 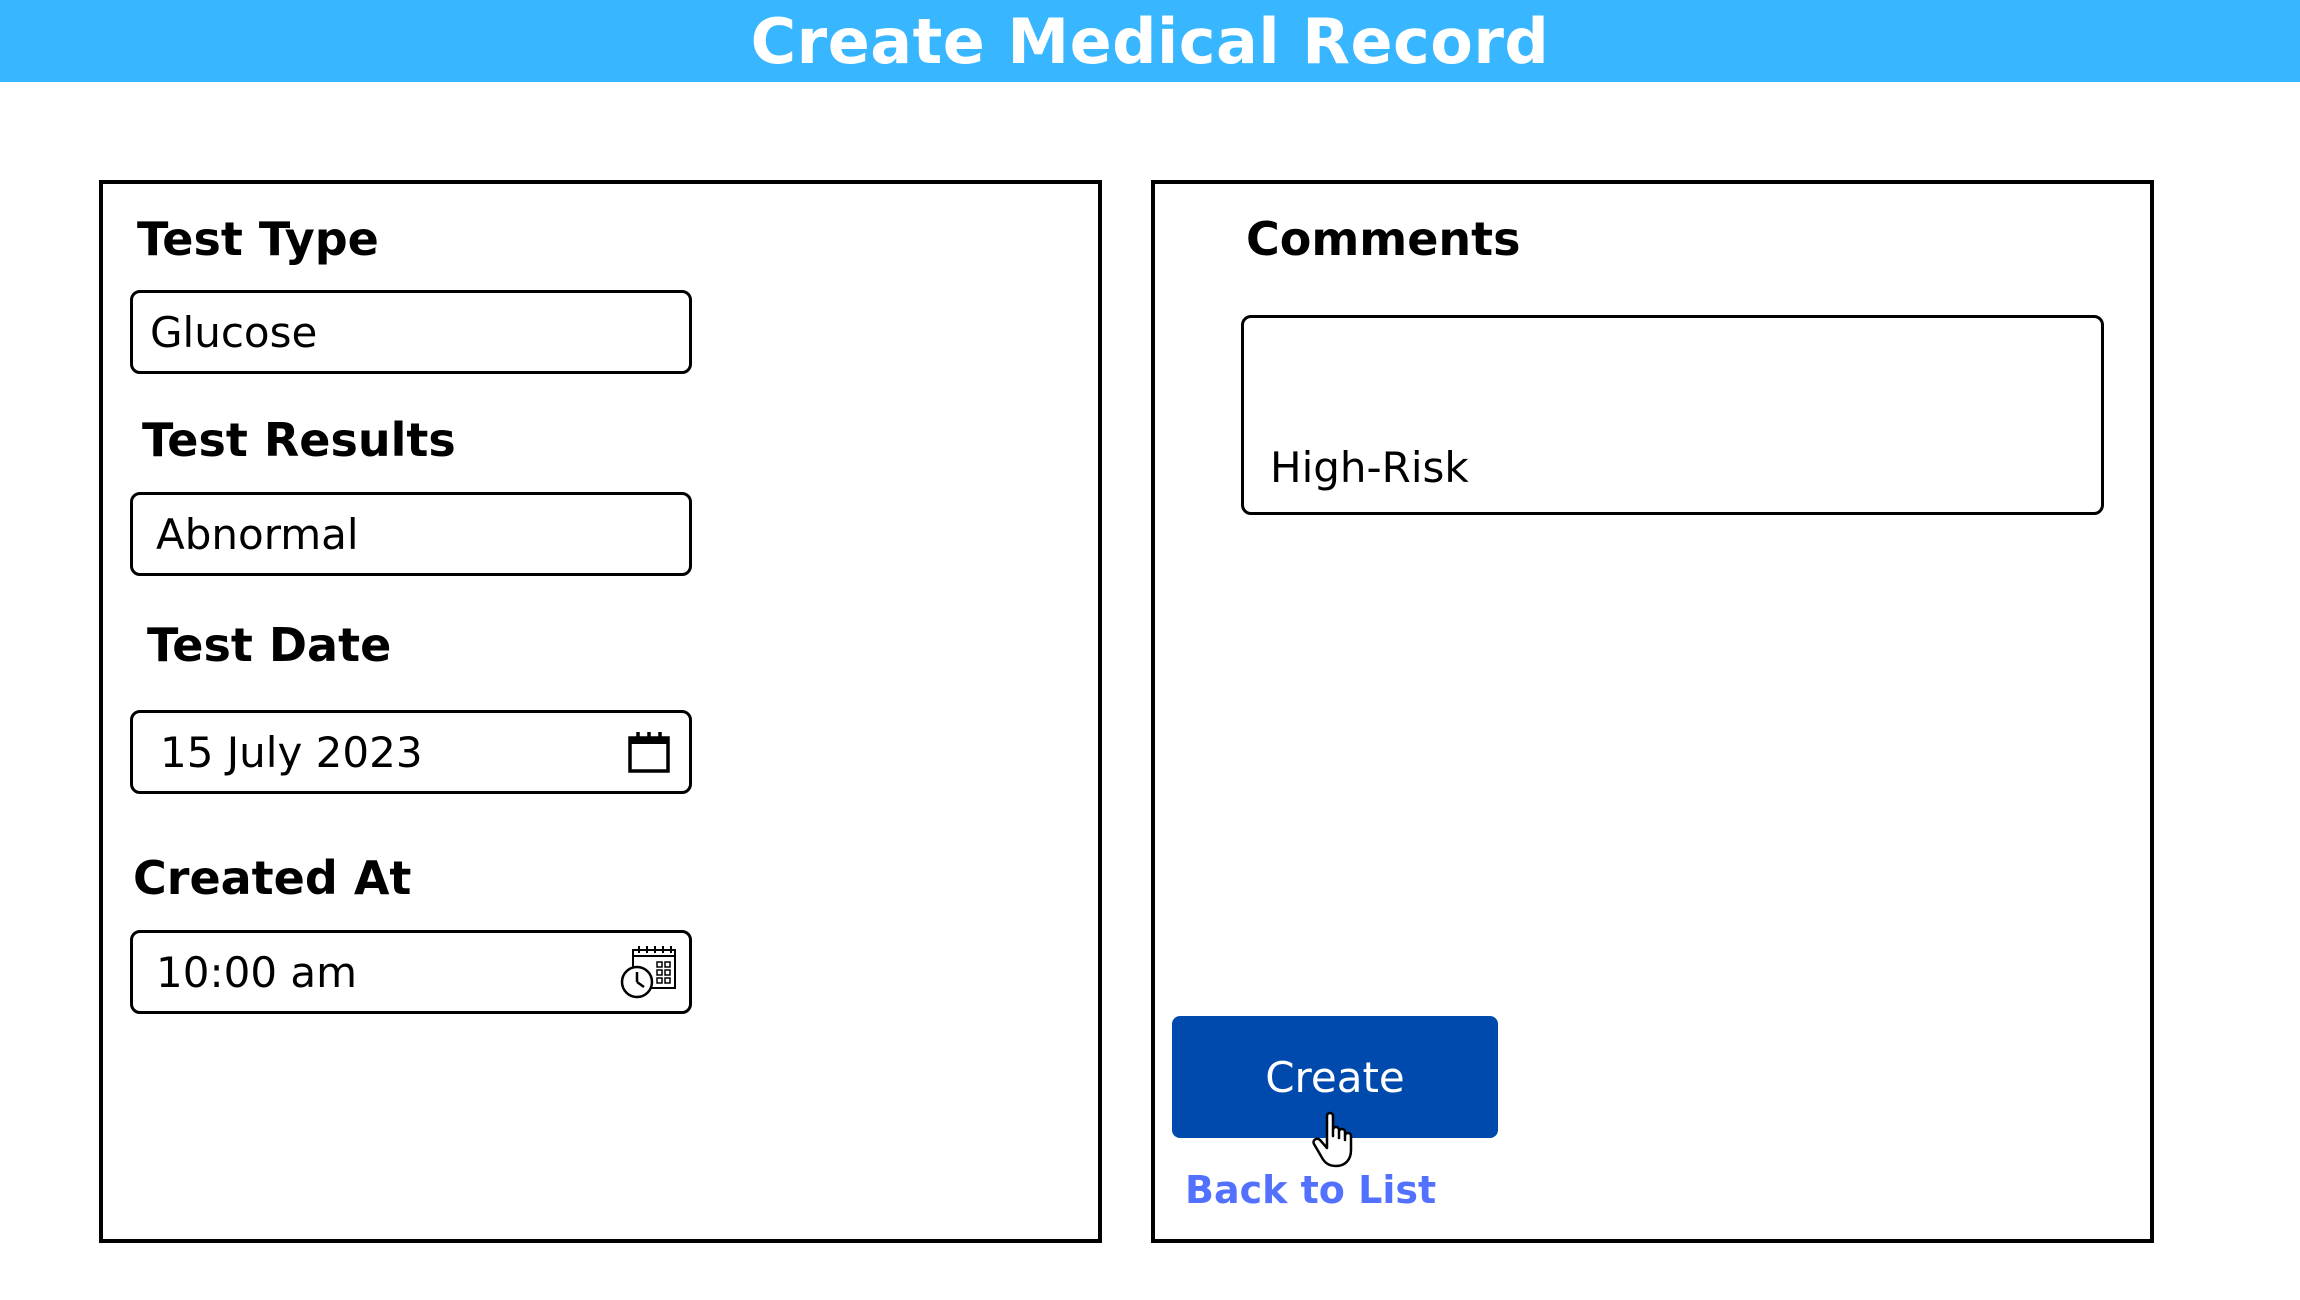 I want to click on comments-value: High-Risk, so click(x=1369, y=467).